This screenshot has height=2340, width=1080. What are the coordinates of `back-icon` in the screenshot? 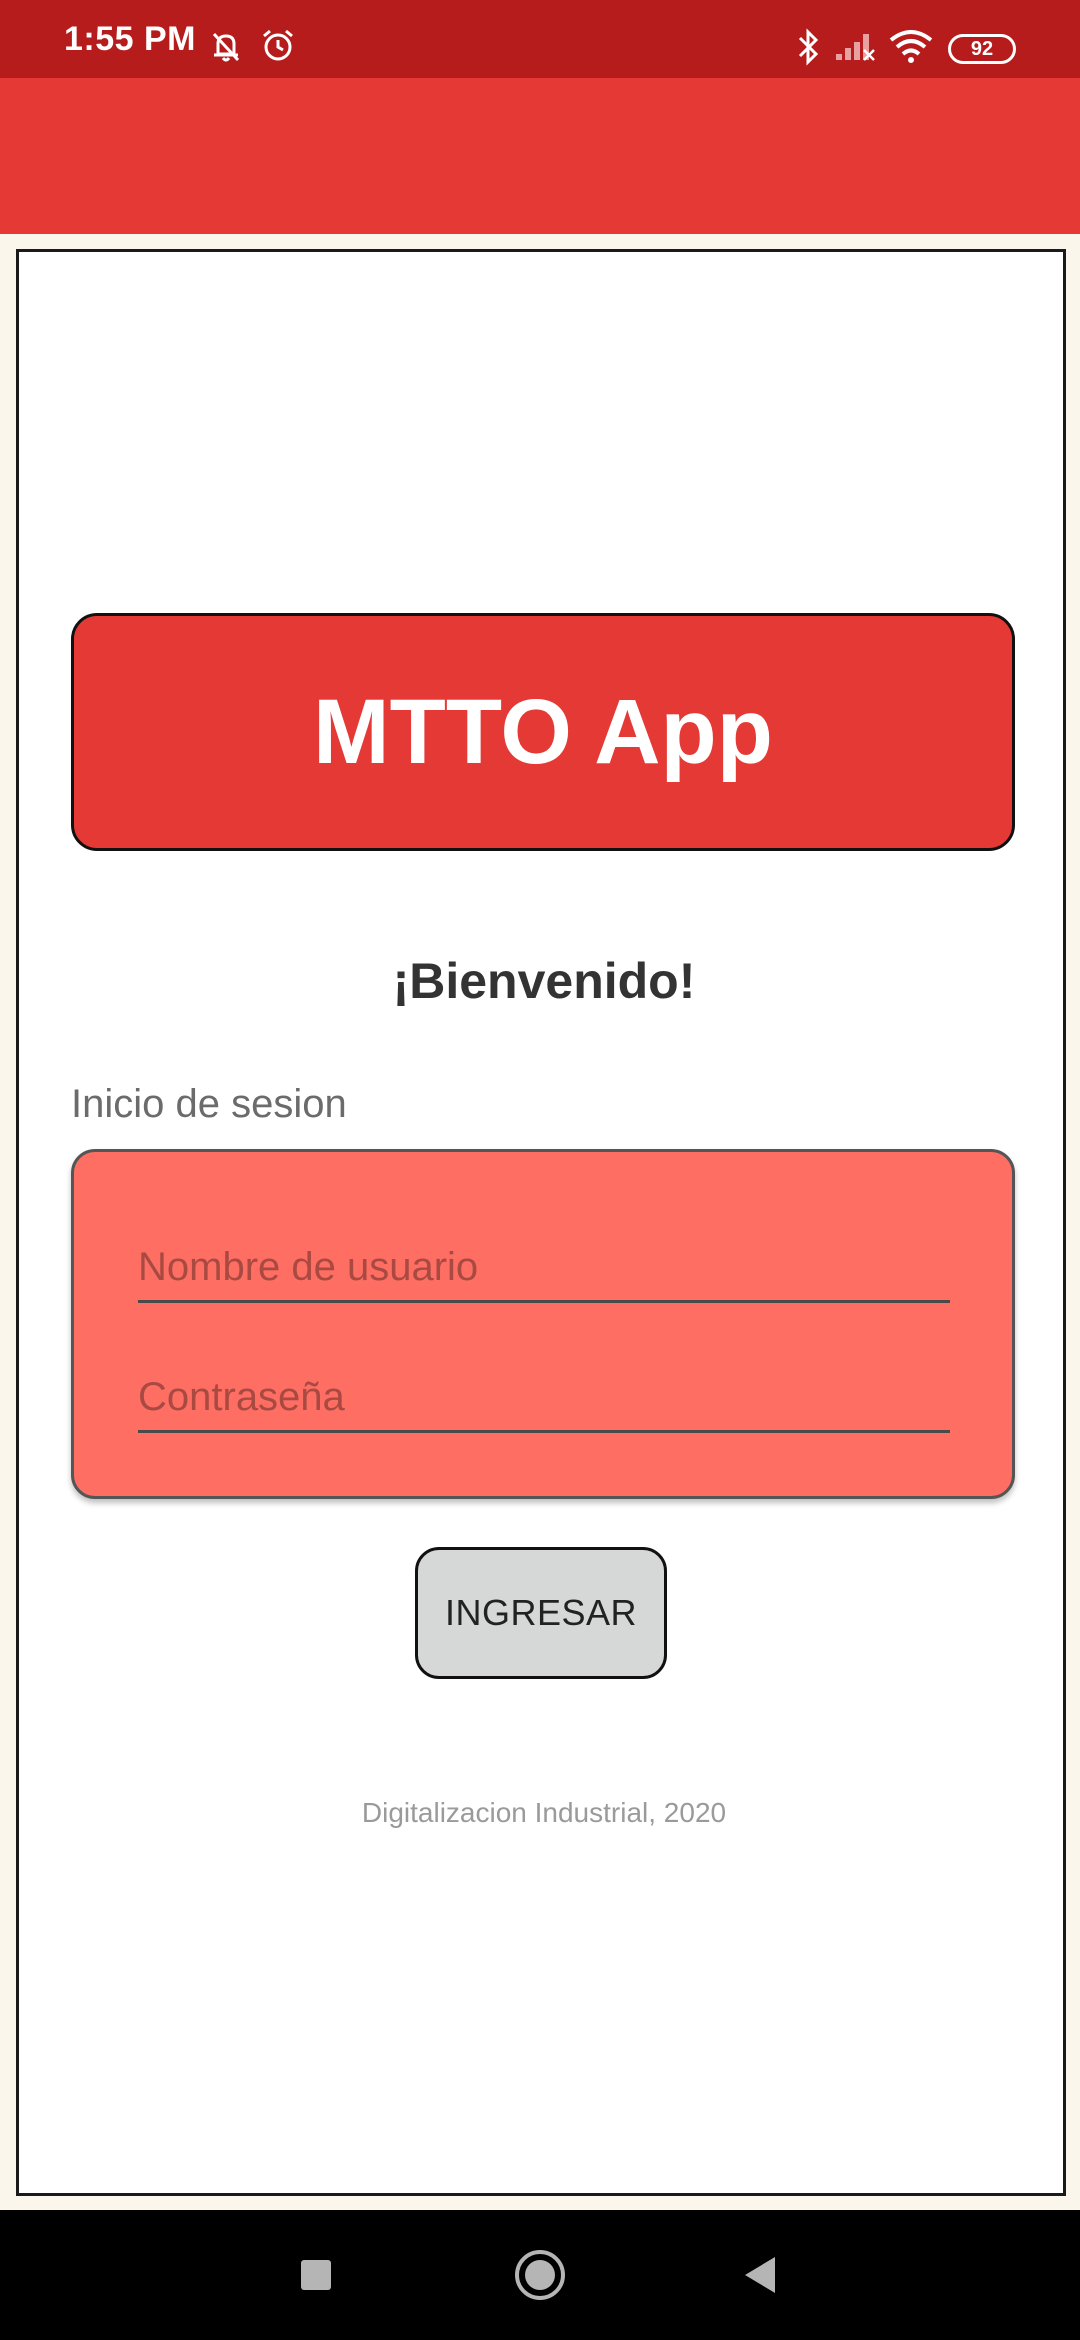 It's located at (760, 2275).